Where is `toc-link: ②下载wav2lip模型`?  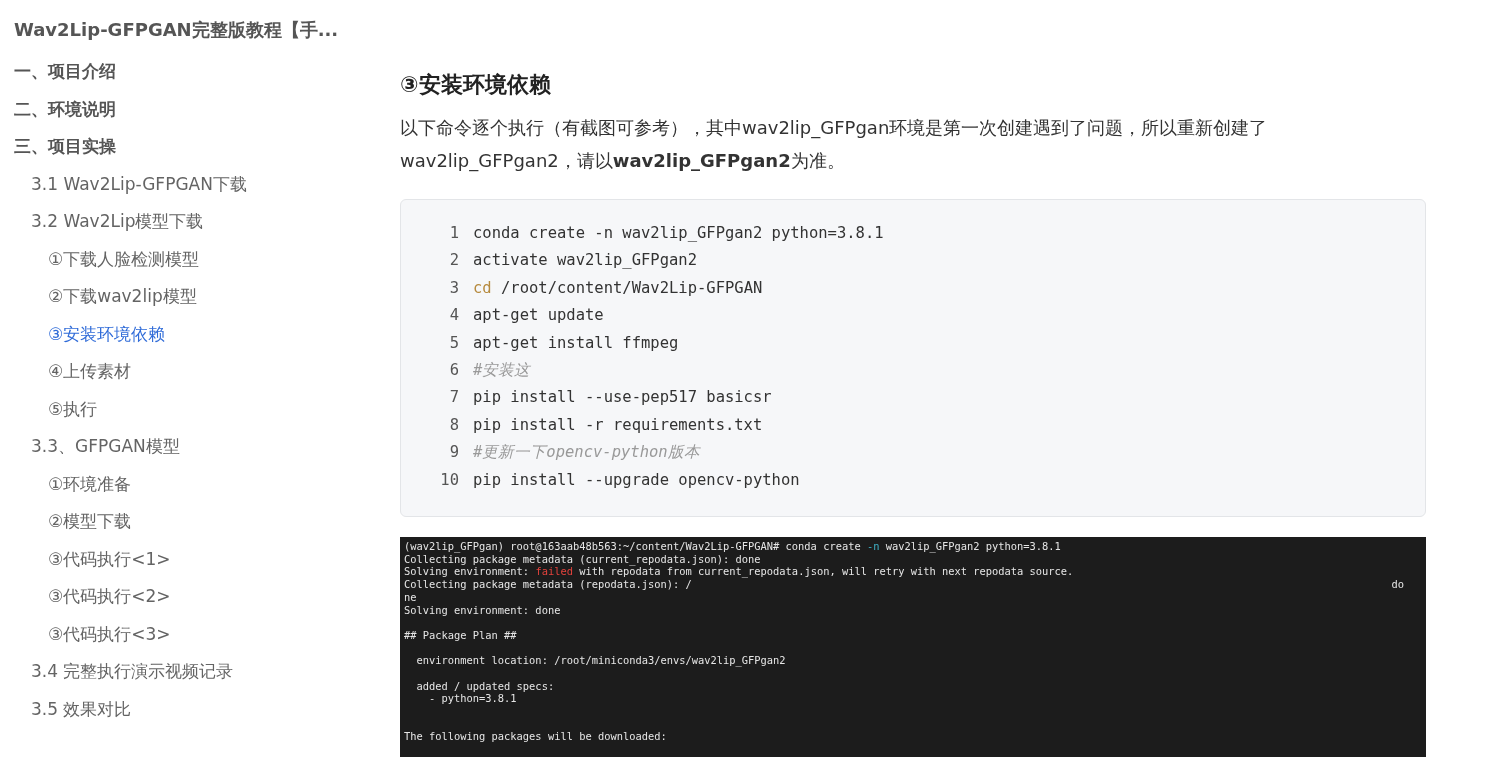 toc-link: ②下载wav2lip模型 is located at coordinates (122, 297).